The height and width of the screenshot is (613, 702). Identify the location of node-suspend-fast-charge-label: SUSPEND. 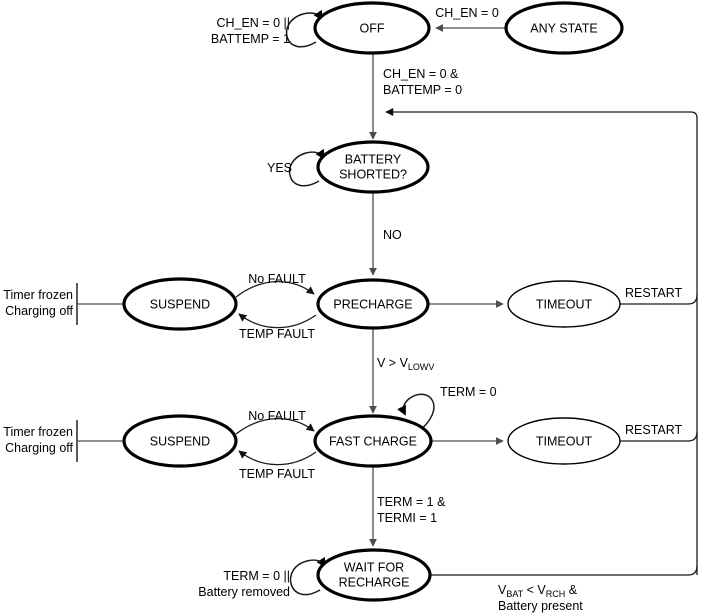
(180, 441).